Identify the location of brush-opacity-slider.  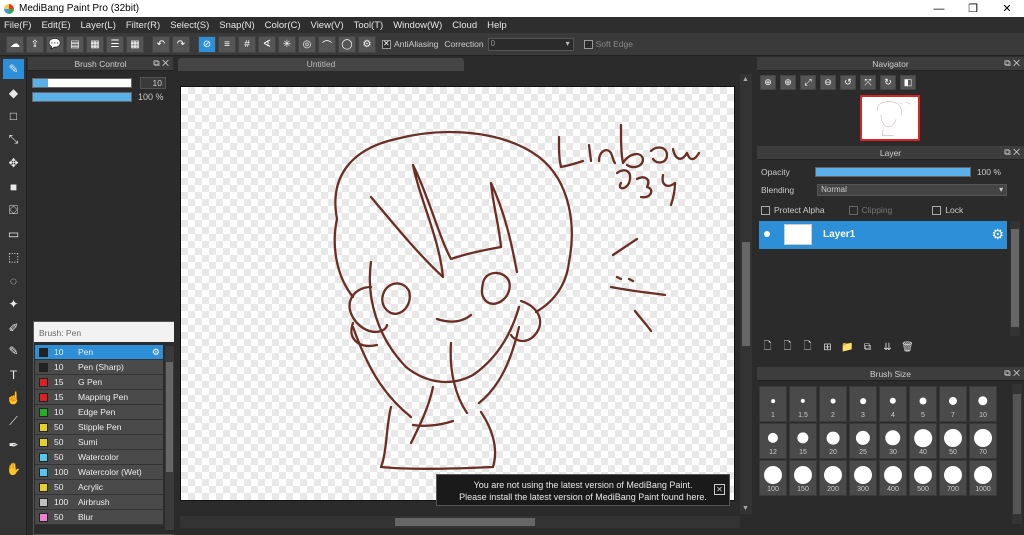
(82, 97).